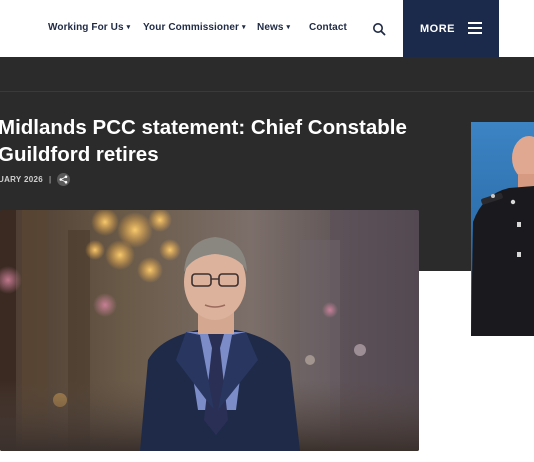 The height and width of the screenshot is (462, 534). I want to click on hero-divider, so click(267, 91).